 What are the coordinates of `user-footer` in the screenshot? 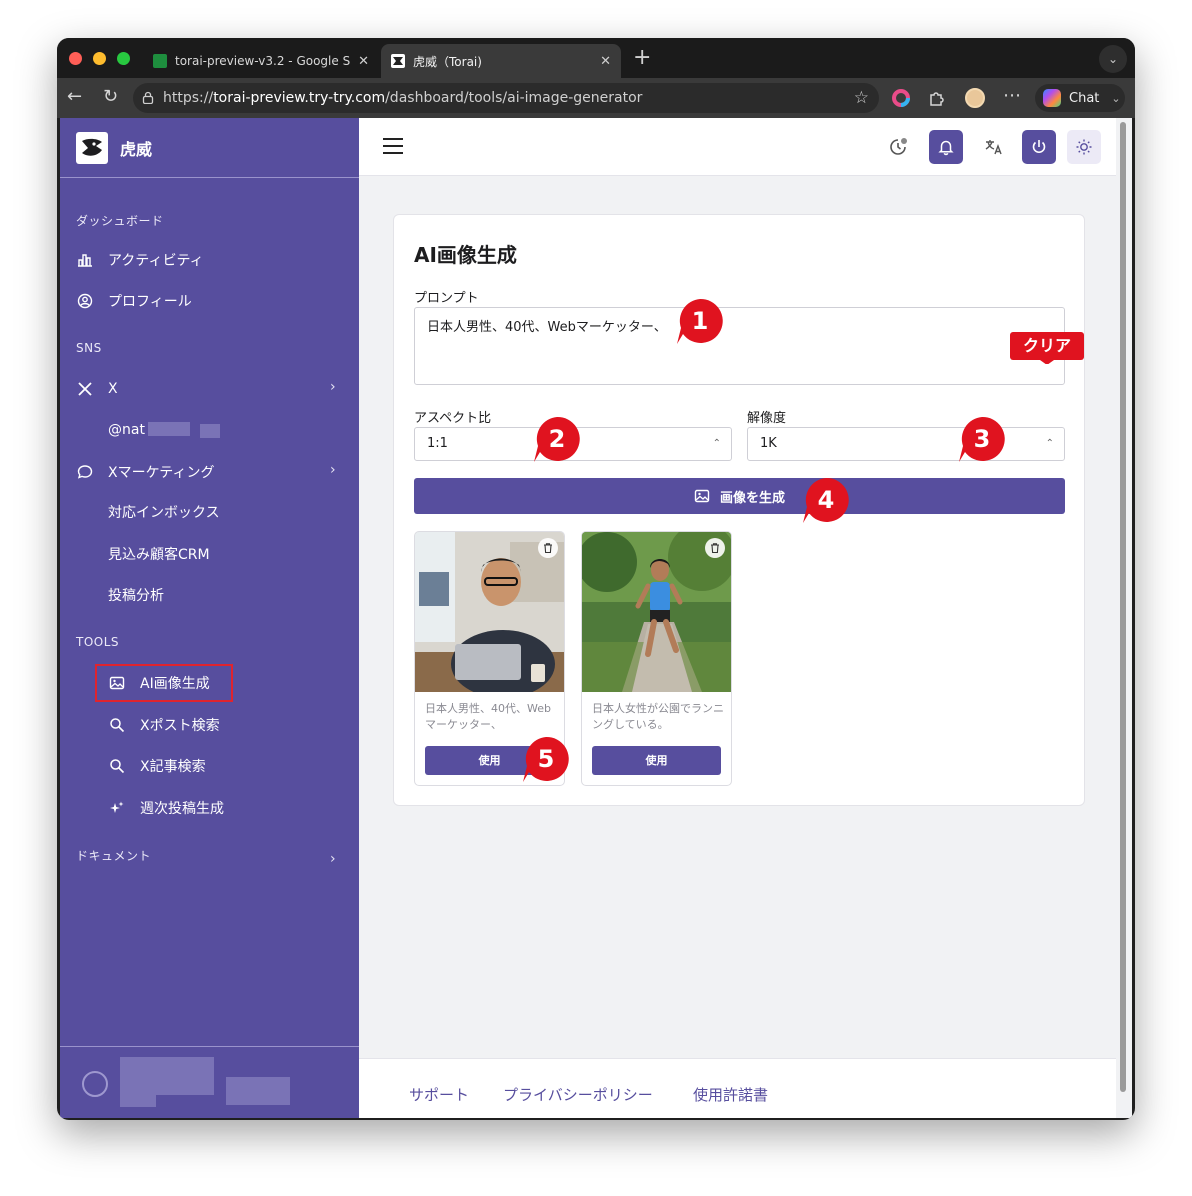 It's located at (209, 1082).